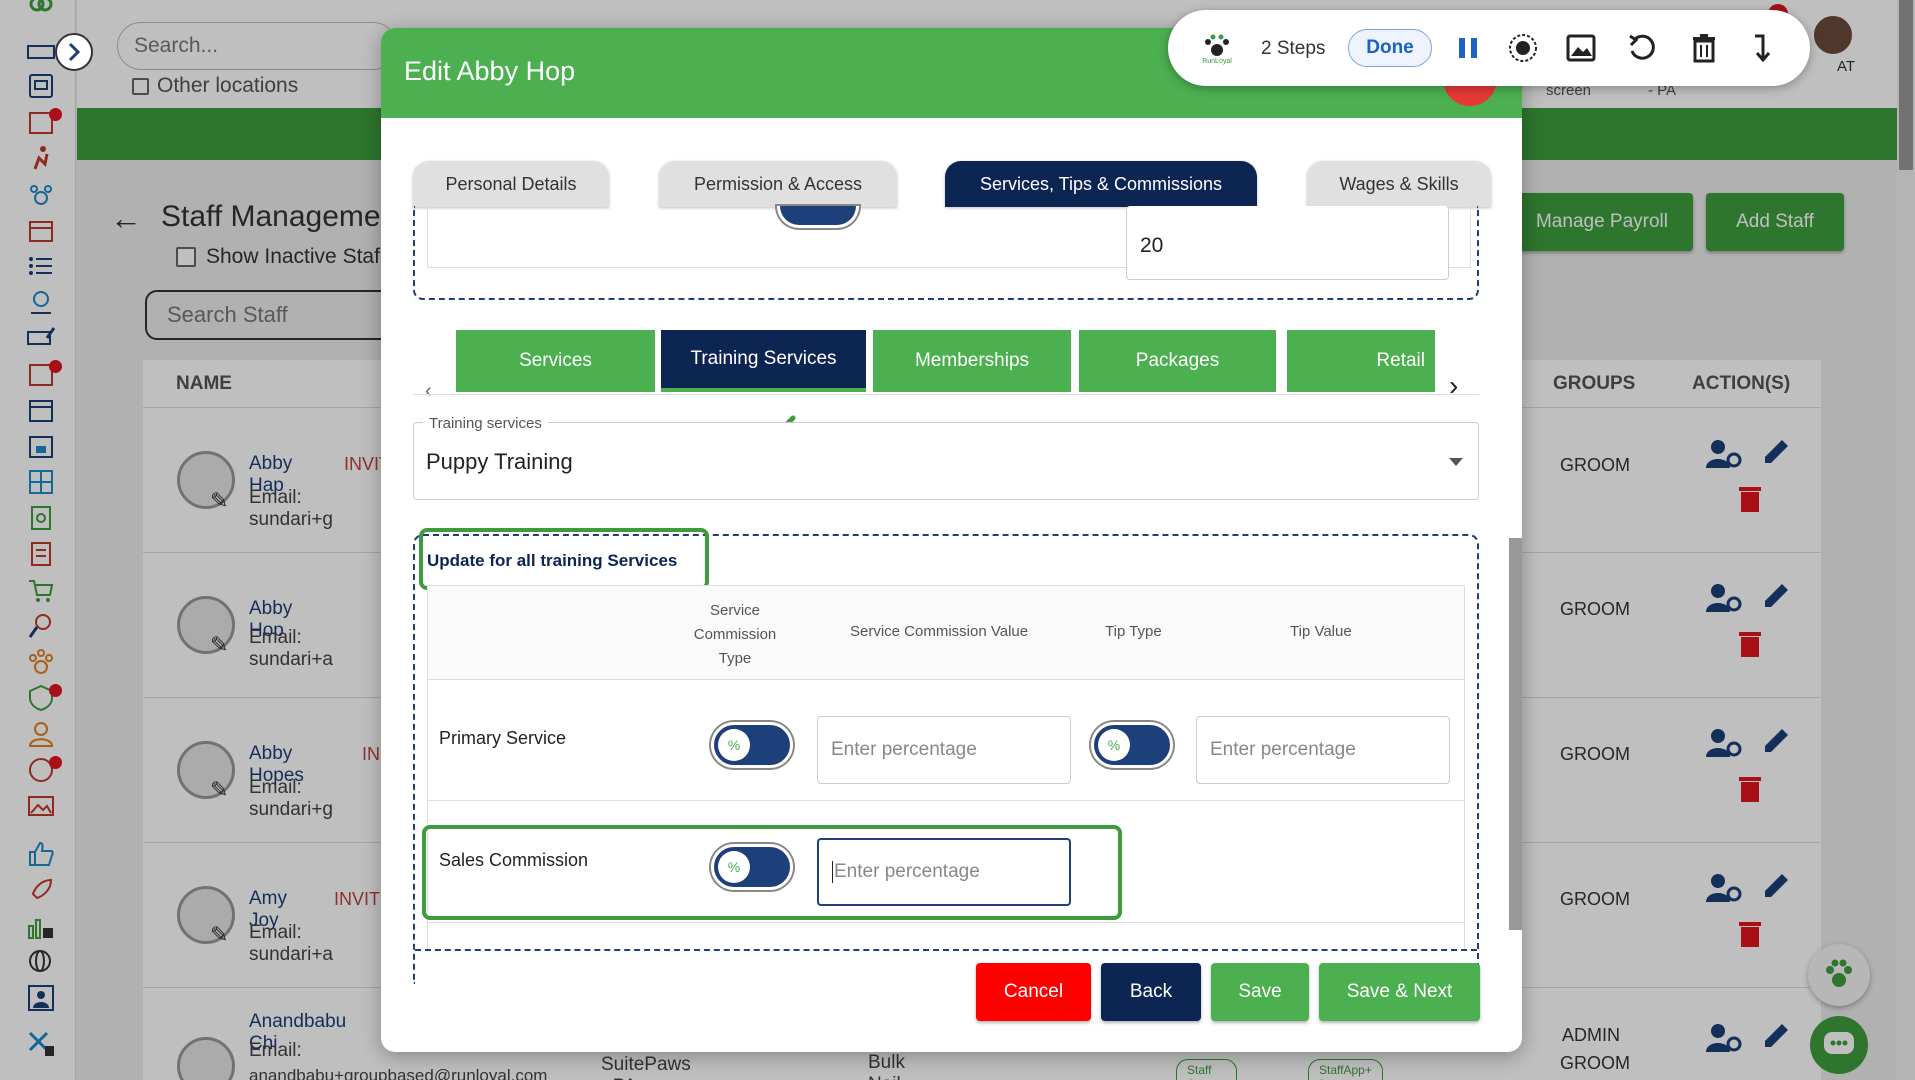 This screenshot has height=1080, width=1915. What do you see at coordinates (1642, 48) in the screenshot?
I see `undo-icon` at bounding box center [1642, 48].